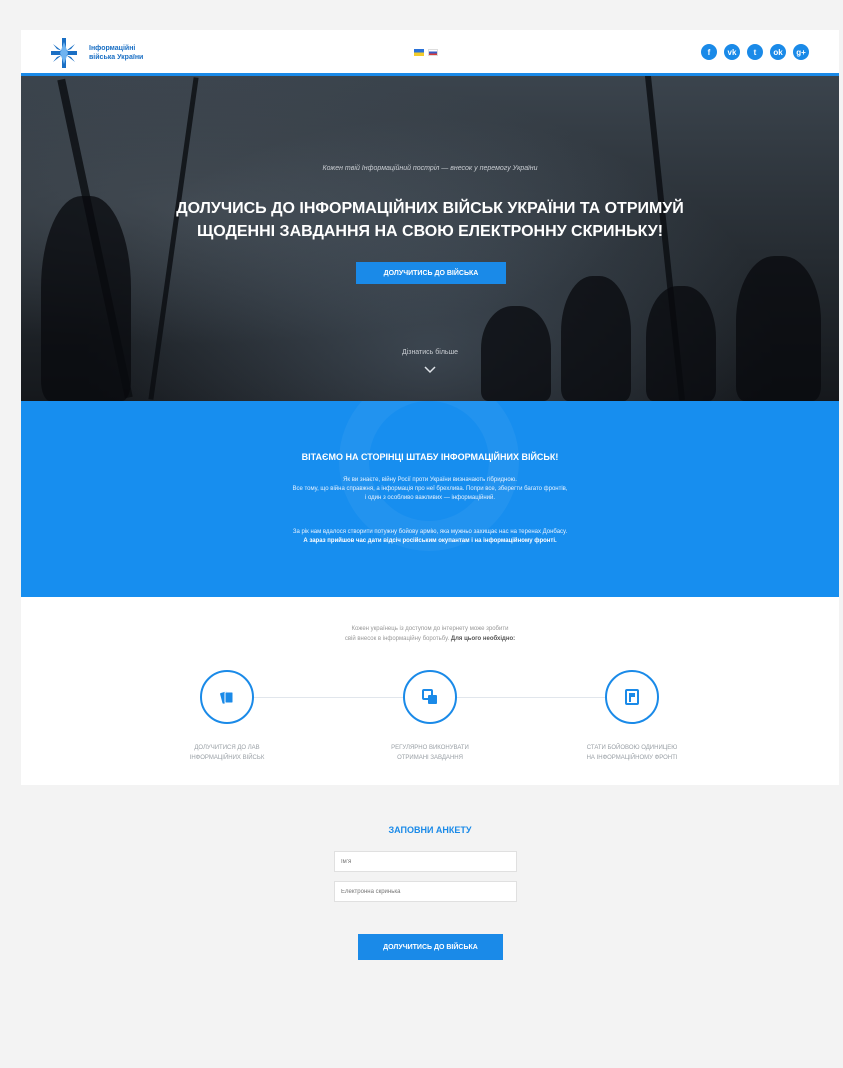  Describe the element at coordinates (801, 52) in the screenshot. I see `googleplus-icon: g+` at that location.